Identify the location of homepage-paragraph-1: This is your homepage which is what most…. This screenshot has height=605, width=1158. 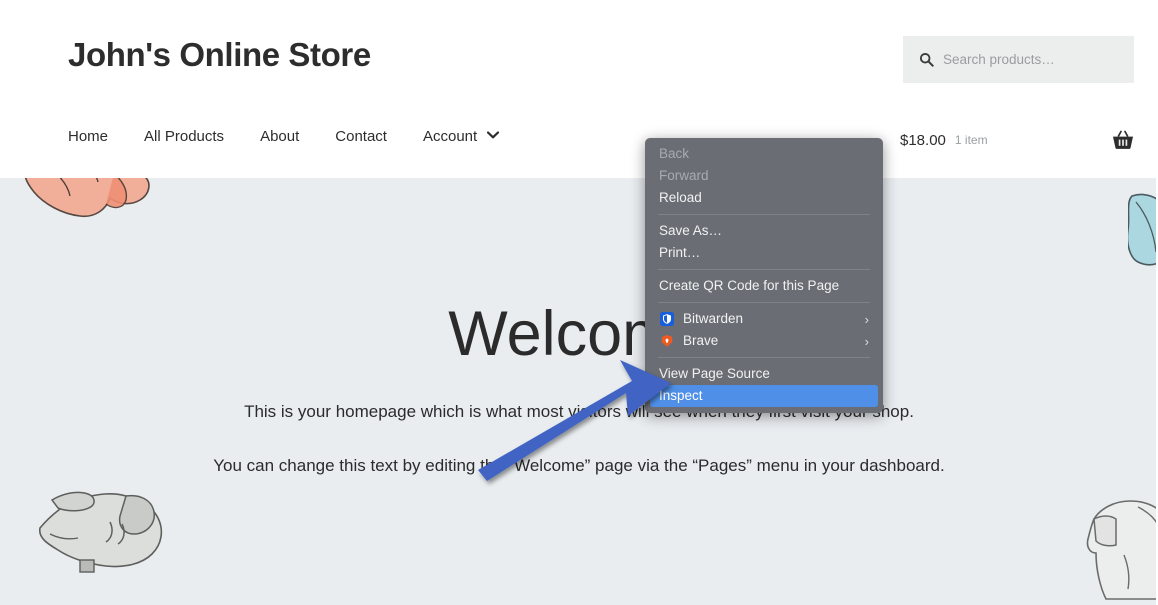
(579, 411).